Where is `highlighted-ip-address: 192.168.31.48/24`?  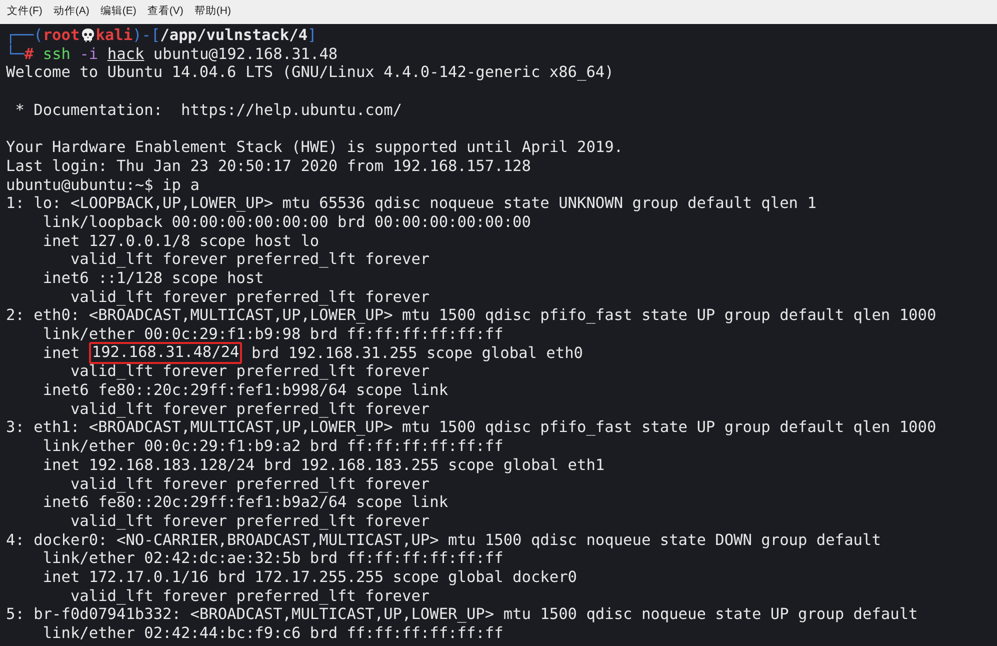
highlighted-ip-address: 192.168.31.48/24 is located at coordinates (165, 353).